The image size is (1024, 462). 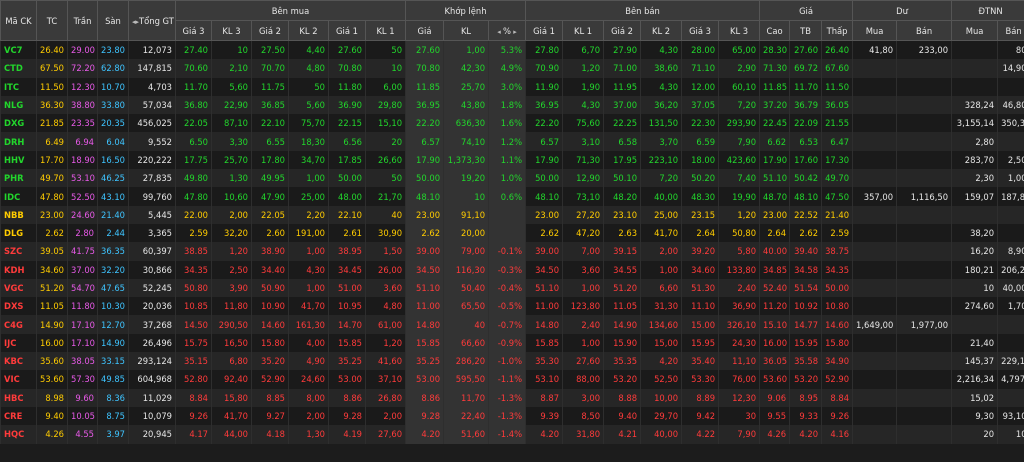 What do you see at coordinates (424, 379) in the screenshot?
I see `table-cell: 53.00` at bounding box center [424, 379].